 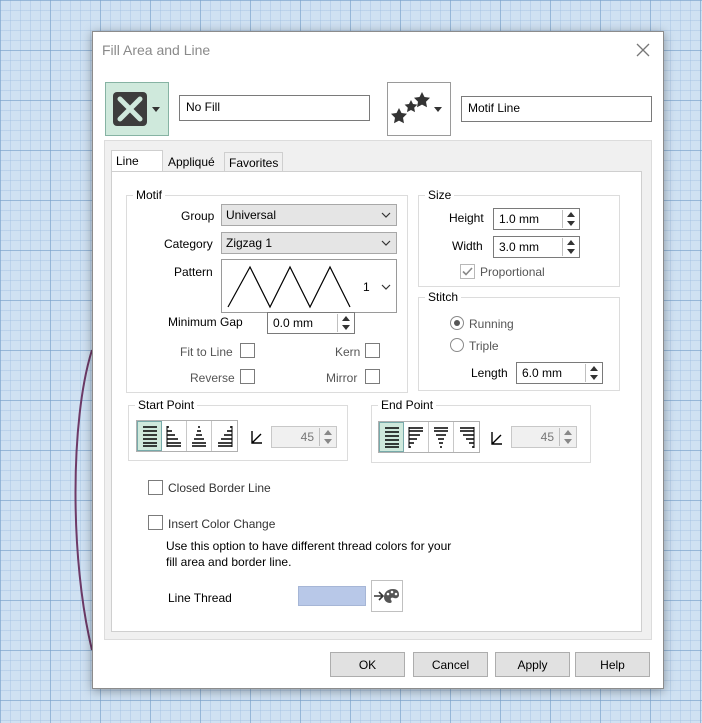 I want to click on width-label: Width, so click(x=467, y=246).